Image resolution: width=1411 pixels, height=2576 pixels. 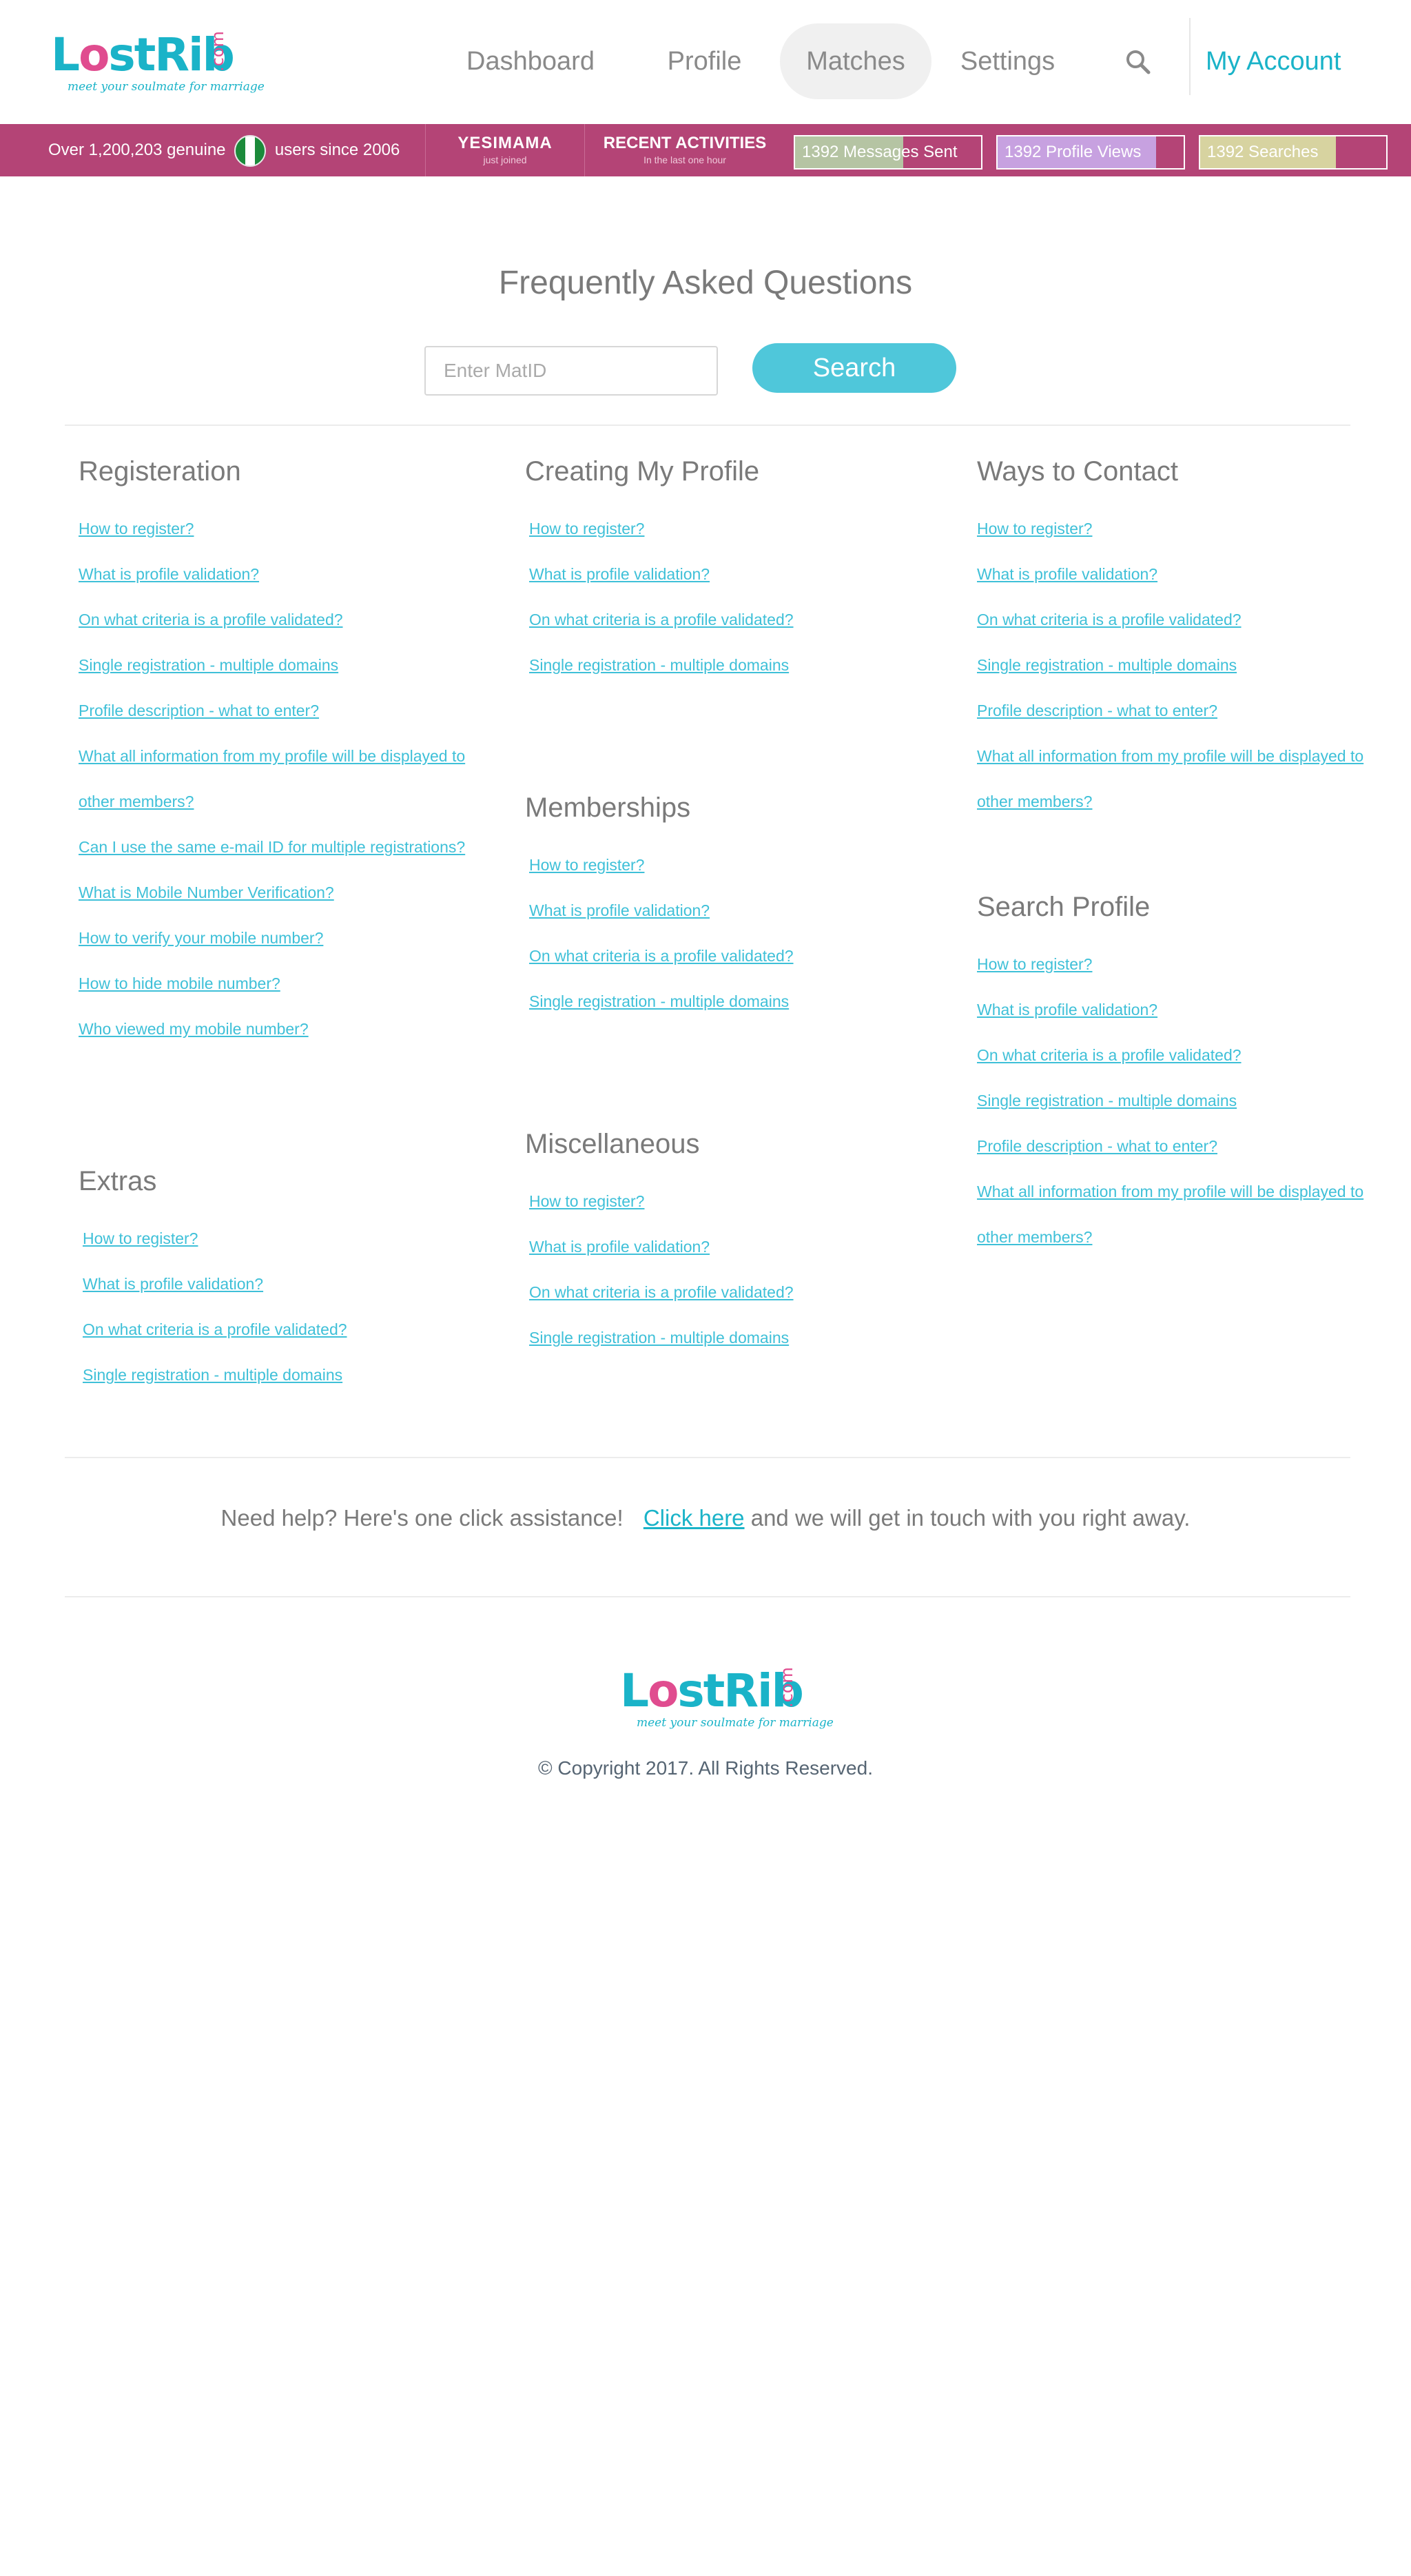 What do you see at coordinates (855, 61) in the screenshot?
I see `nav-matches: Matches` at bounding box center [855, 61].